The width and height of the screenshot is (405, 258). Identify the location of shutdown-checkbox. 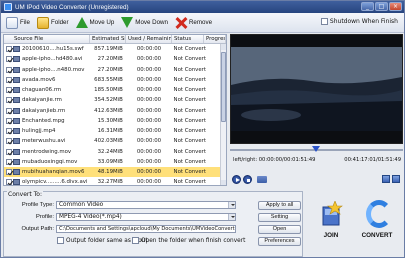
(324, 21).